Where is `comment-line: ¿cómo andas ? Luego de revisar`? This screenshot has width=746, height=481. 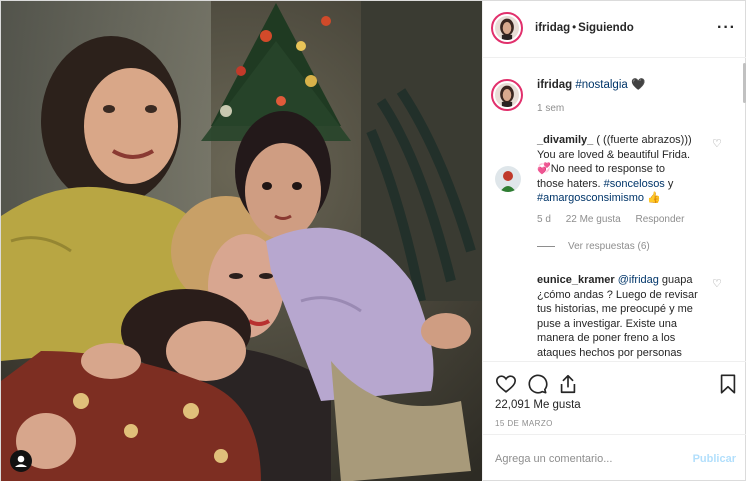 comment-line: ¿cómo andas ? Luego de revisar is located at coordinates (617, 294).